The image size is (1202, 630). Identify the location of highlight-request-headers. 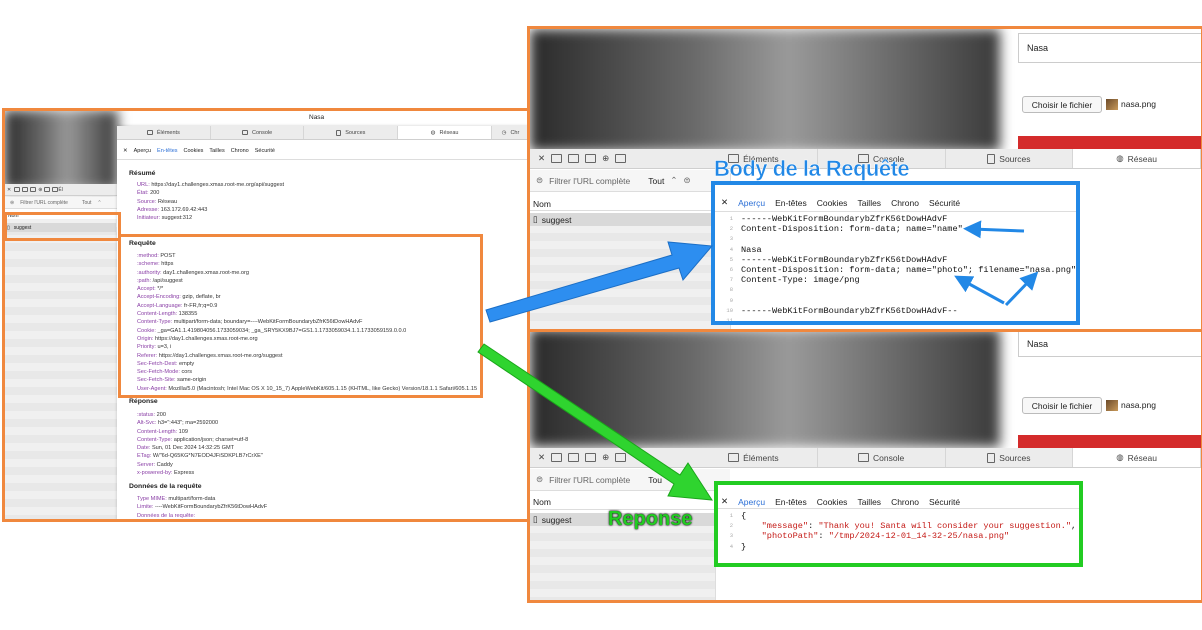
(300, 316).